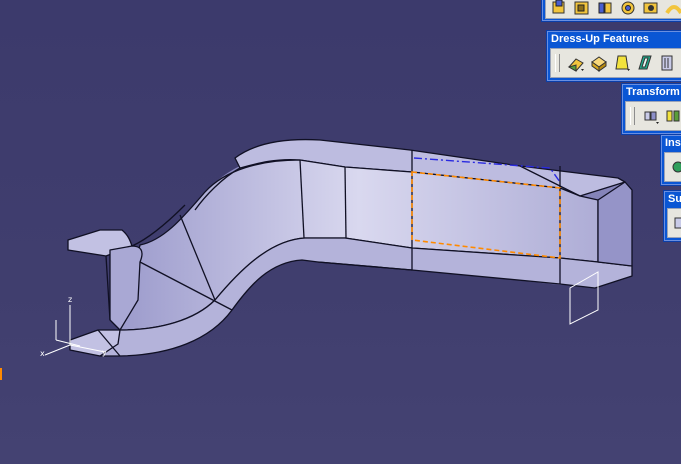 This screenshot has width=681, height=464. What do you see at coordinates (606, 9) in the screenshot?
I see `shaft-icon` at bounding box center [606, 9].